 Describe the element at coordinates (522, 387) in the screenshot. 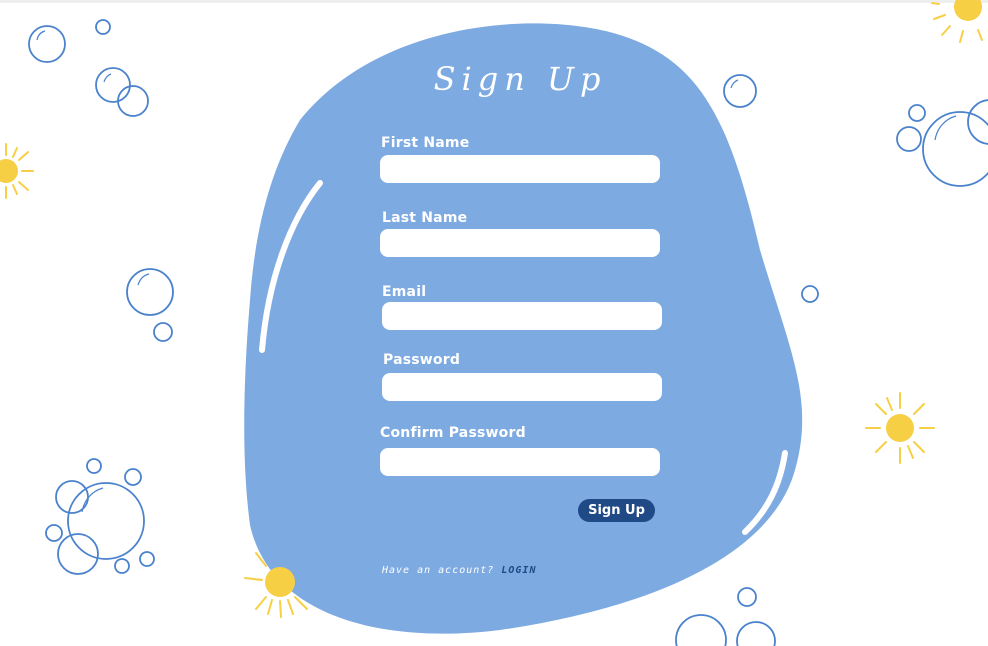

I see `password-field` at that location.